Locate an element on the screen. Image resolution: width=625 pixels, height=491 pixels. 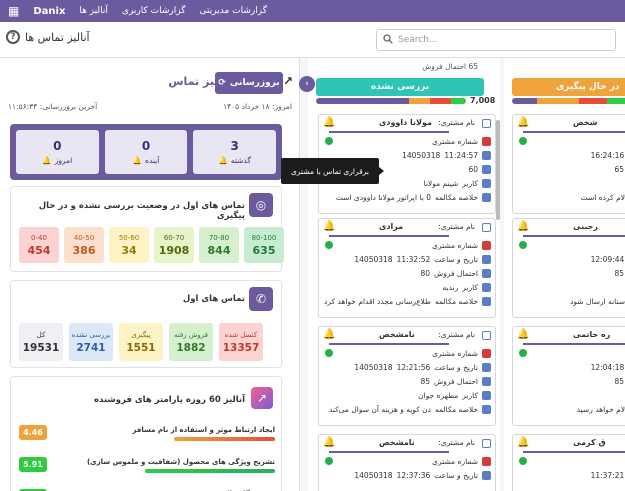
customer-name: مرادی is located at coordinates (391, 226).